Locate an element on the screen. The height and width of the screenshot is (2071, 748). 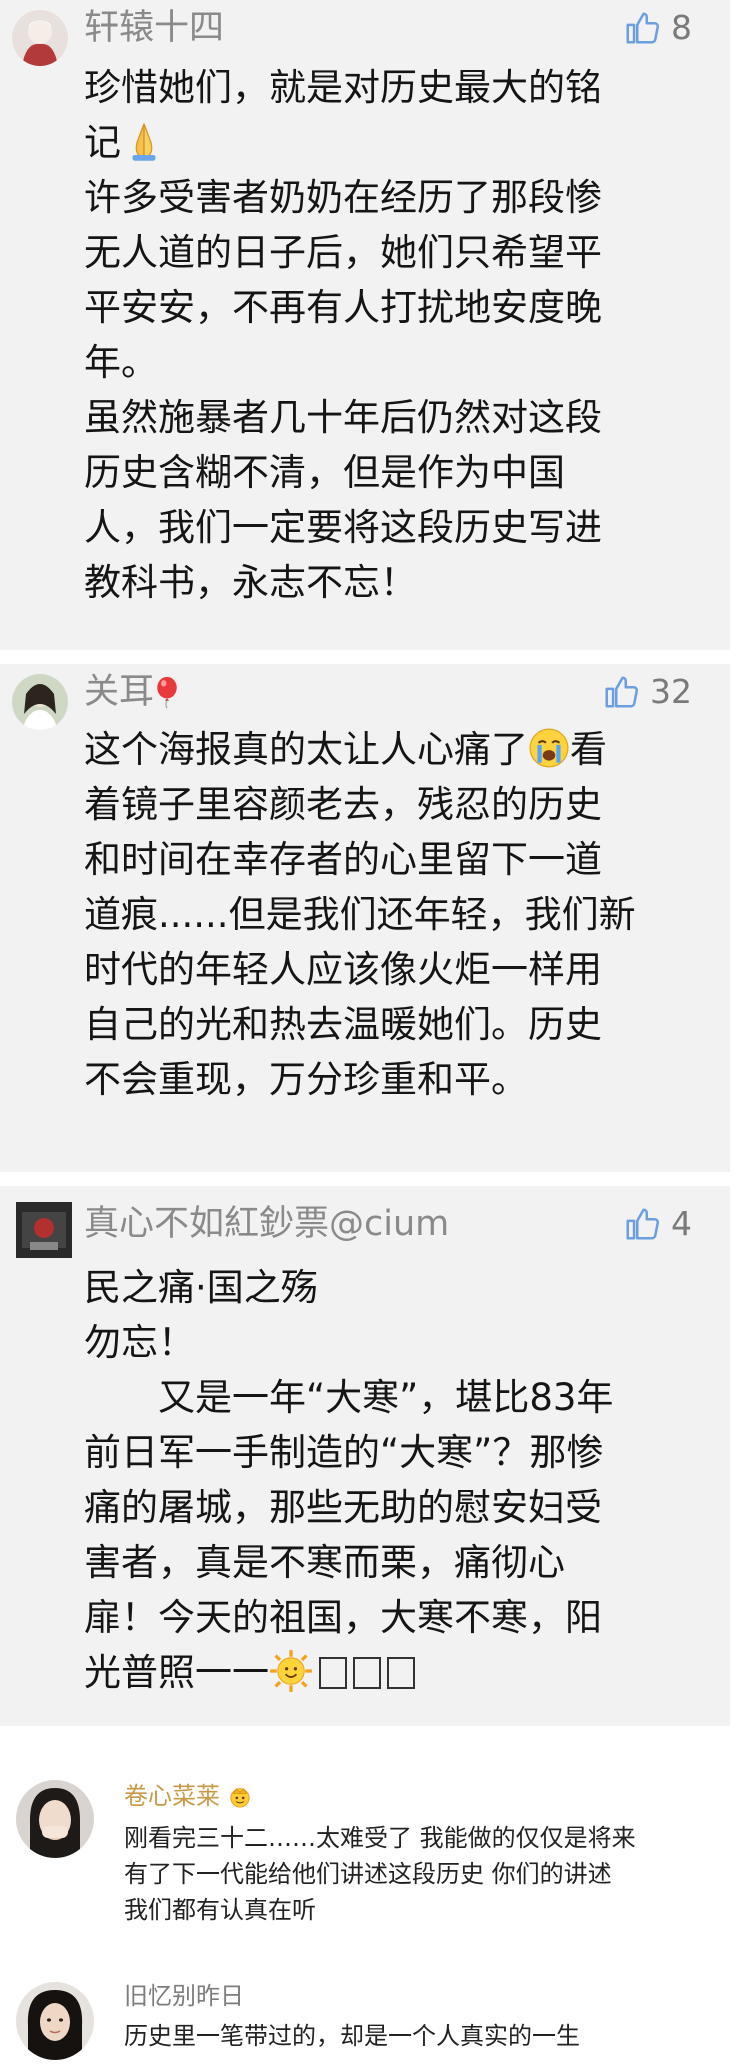
comment-item: 旧忆别昨日 历史里一笔带过的，却是一个人真实的一生 is located at coordinates (374, 2015).